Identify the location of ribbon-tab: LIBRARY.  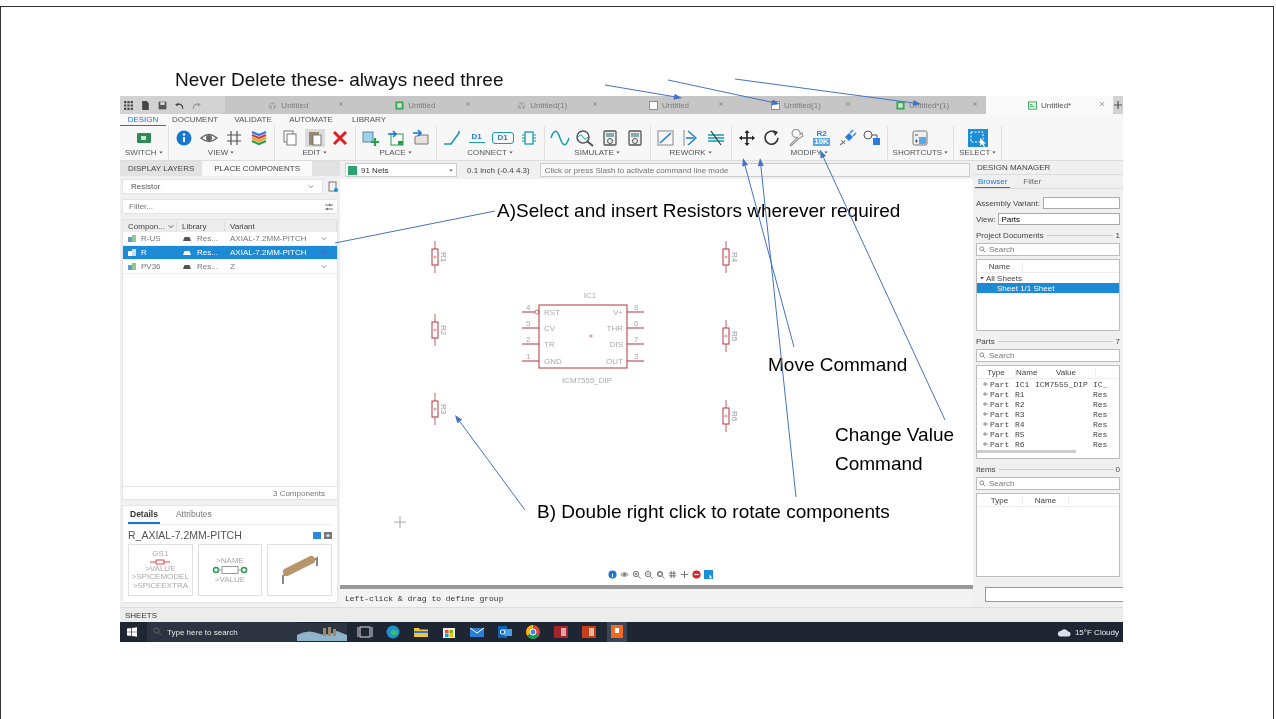
(369, 120).